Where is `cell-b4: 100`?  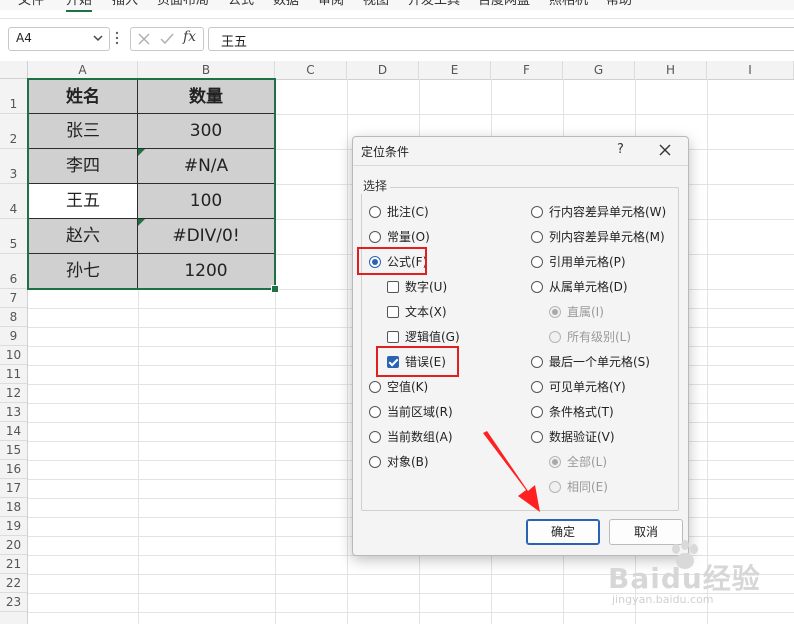
cell-b4: 100 is located at coordinates (206, 201).